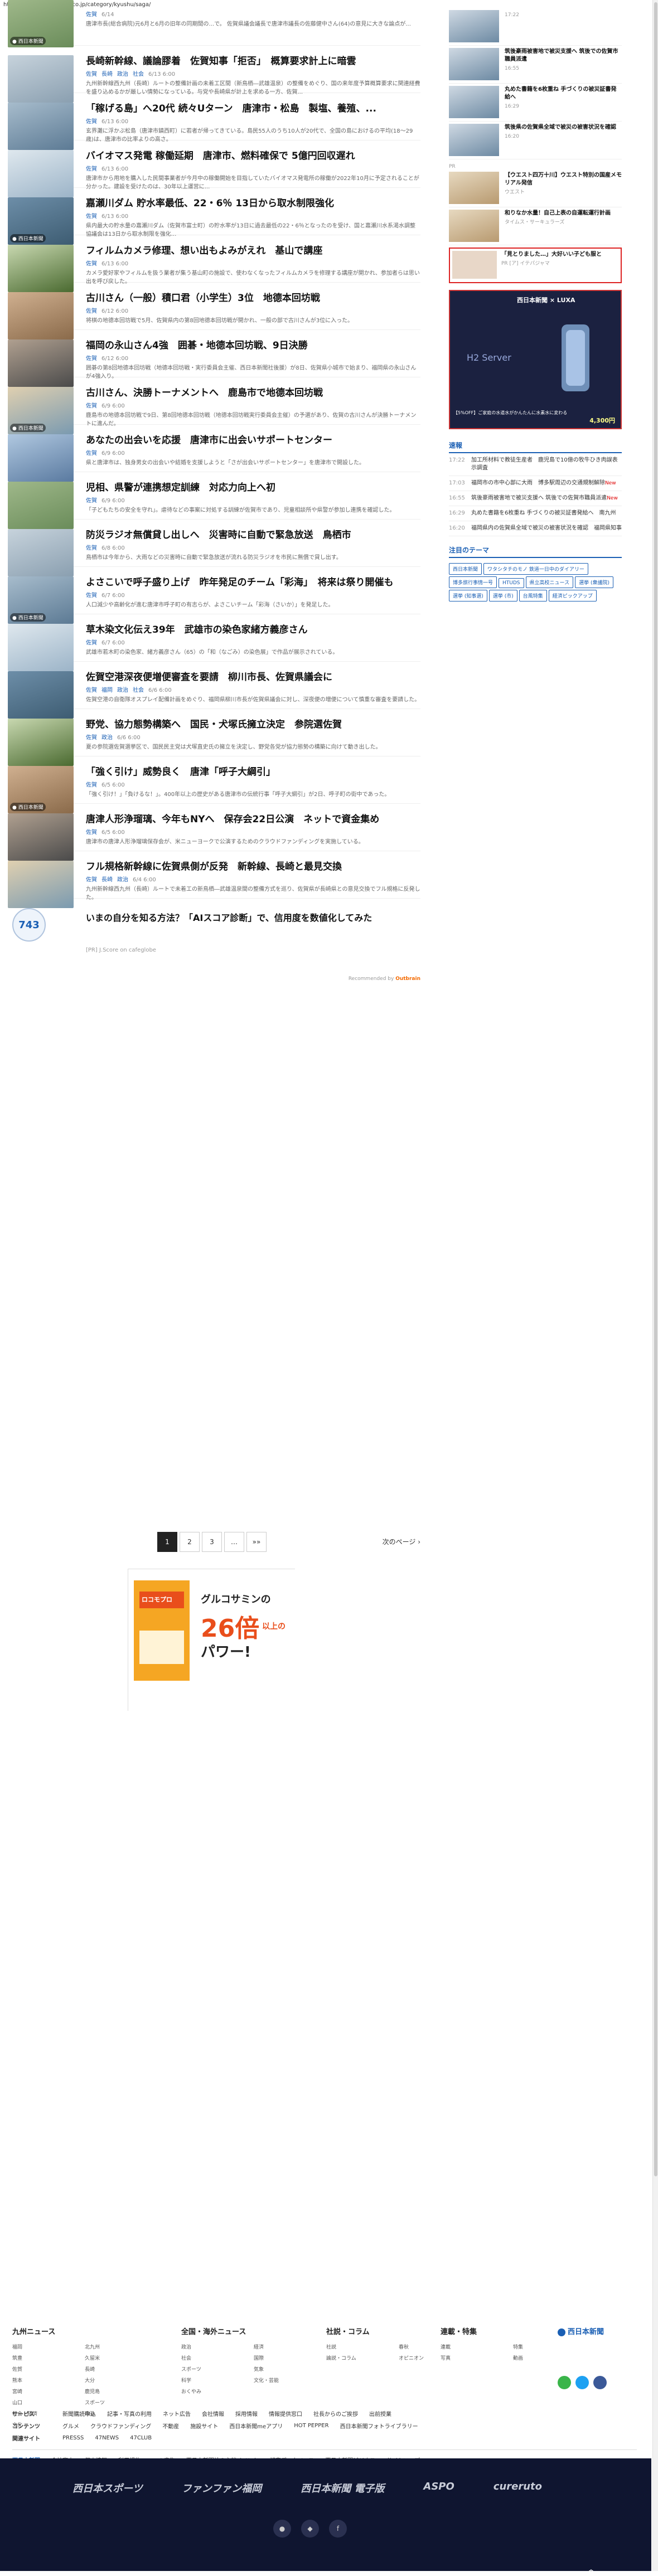 Image resolution: width=658 pixels, height=2576 pixels. I want to click on footer-link: 山口, so click(43, 2404).